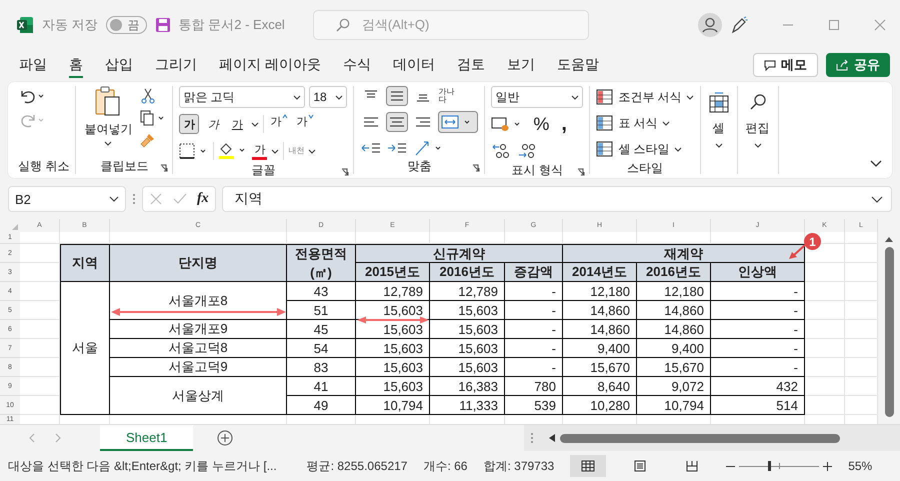  What do you see at coordinates (518, 466) in the screenshot?
I see `status-sum: 합계: 379733` at bounding box center [518, 466].